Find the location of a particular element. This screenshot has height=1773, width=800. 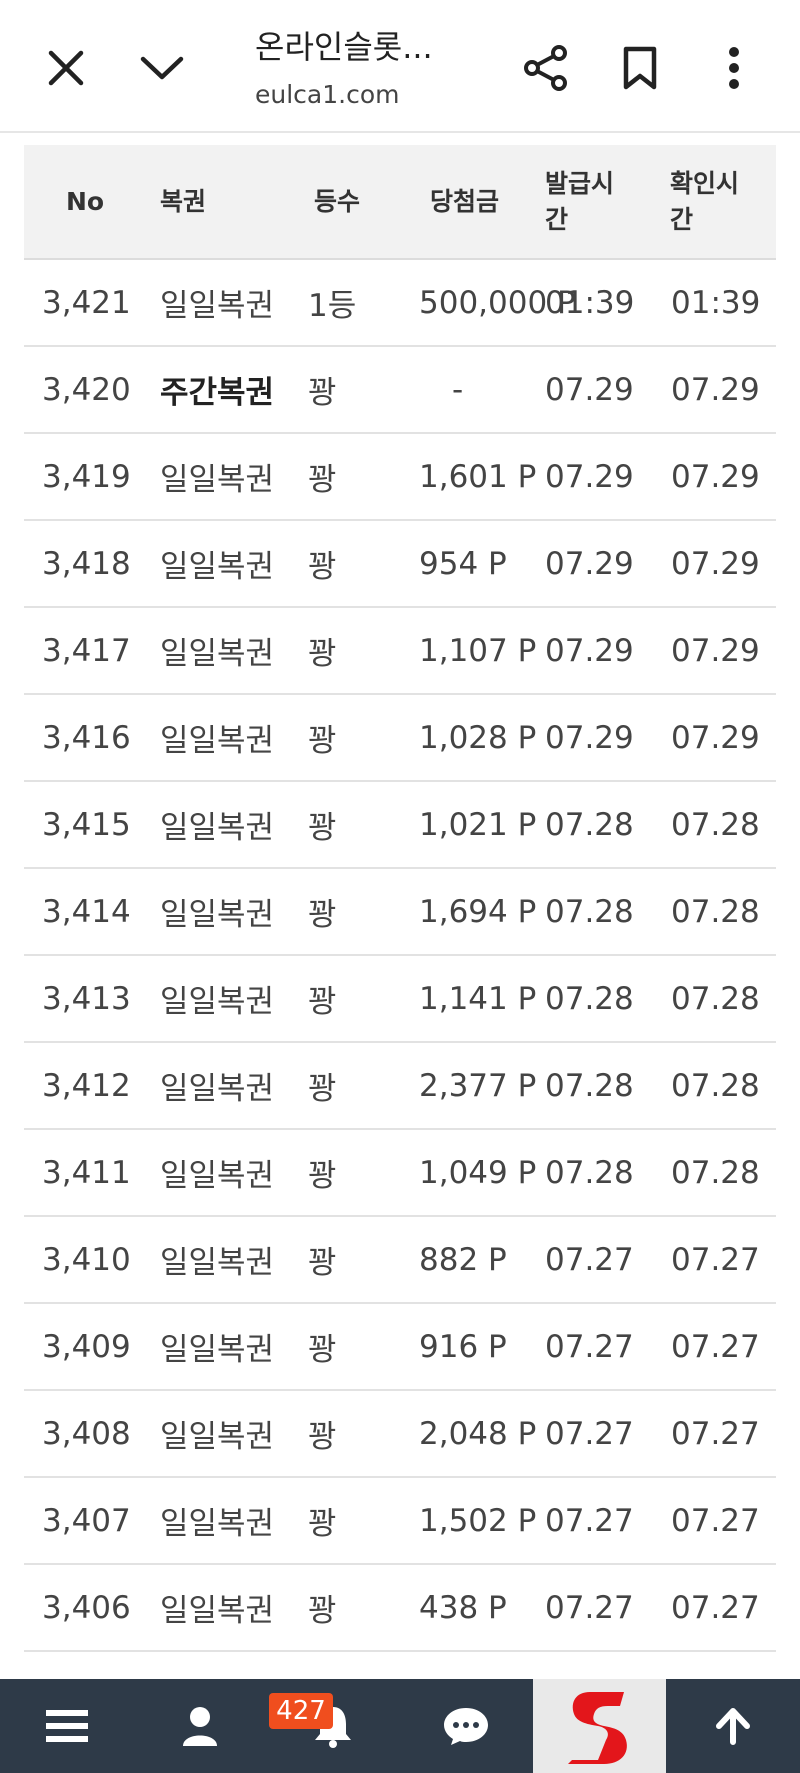

cell-prize: 1,141 P is located at coordinates (478, 998).